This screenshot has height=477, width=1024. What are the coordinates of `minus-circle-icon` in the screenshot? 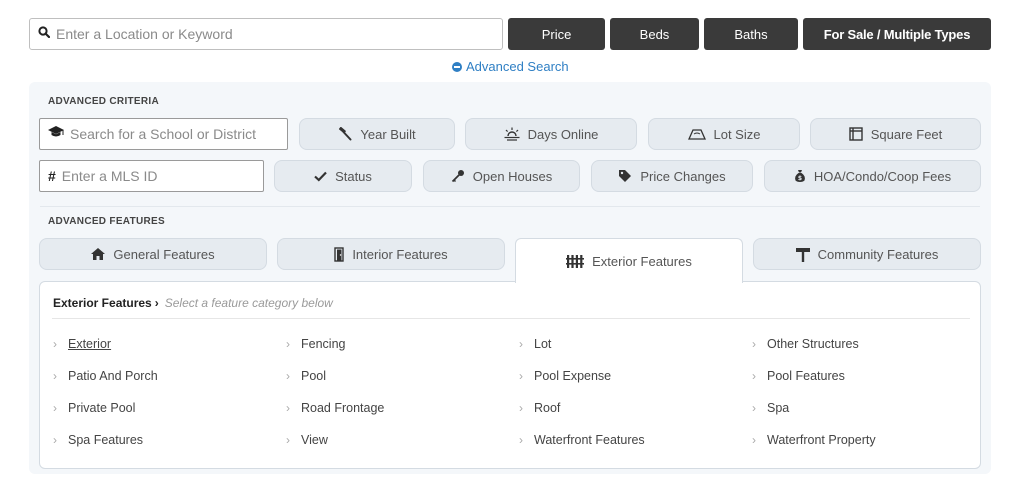 It's located at (457, 66).